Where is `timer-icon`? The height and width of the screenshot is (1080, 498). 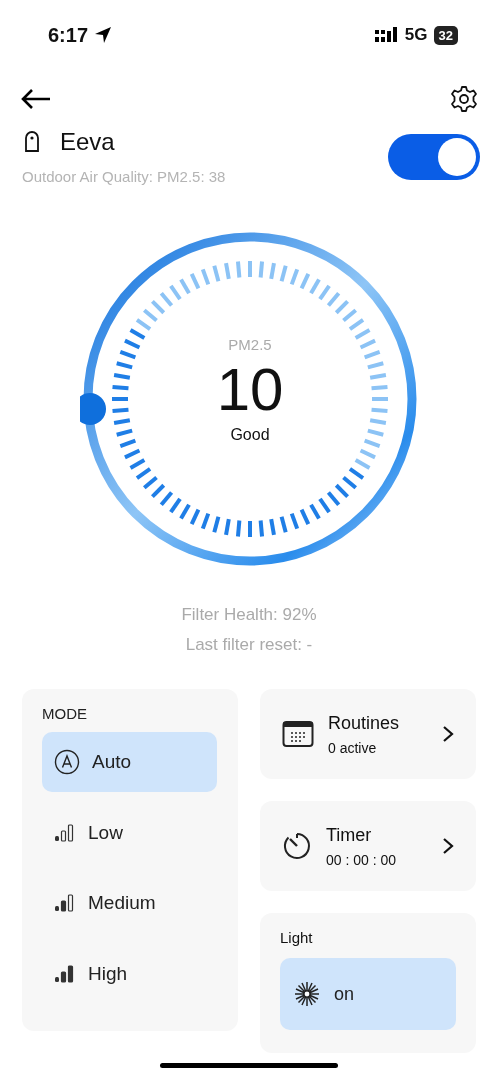 timer-icon is located at coordinates (297, 846).